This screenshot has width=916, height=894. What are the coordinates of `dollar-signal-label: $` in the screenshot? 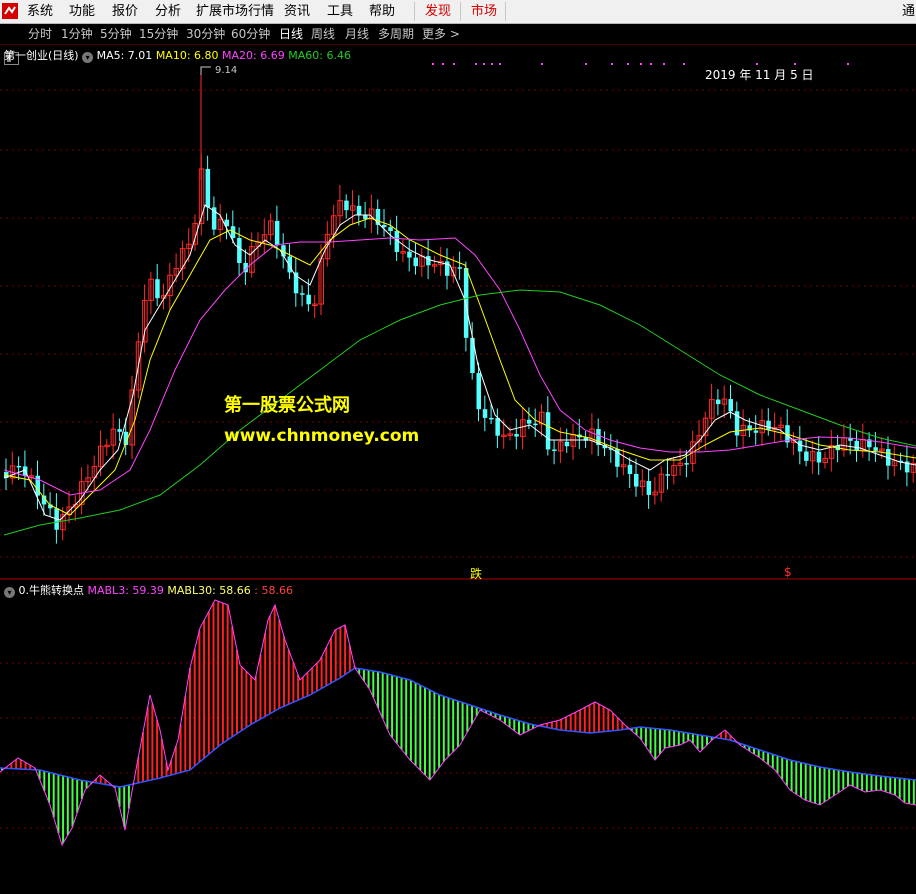 It's located at (788, 572).